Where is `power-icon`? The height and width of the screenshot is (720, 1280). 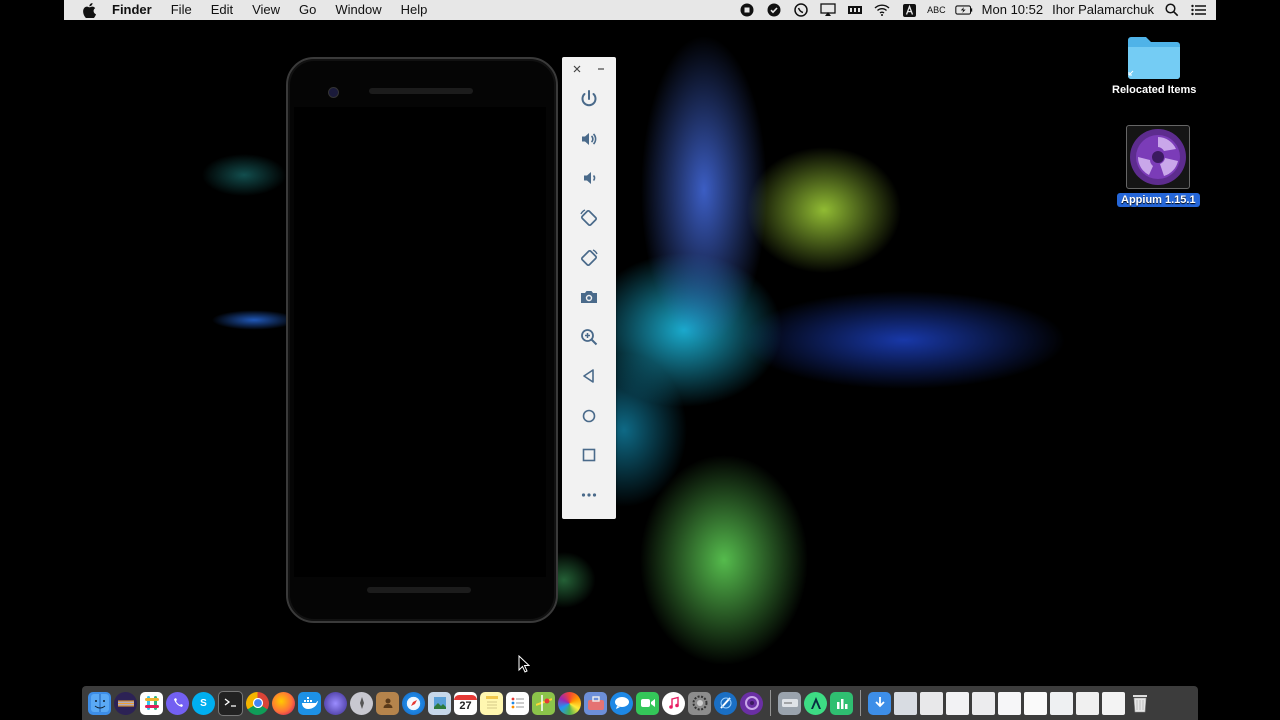 power-icon is located at coordinates (589, 98).